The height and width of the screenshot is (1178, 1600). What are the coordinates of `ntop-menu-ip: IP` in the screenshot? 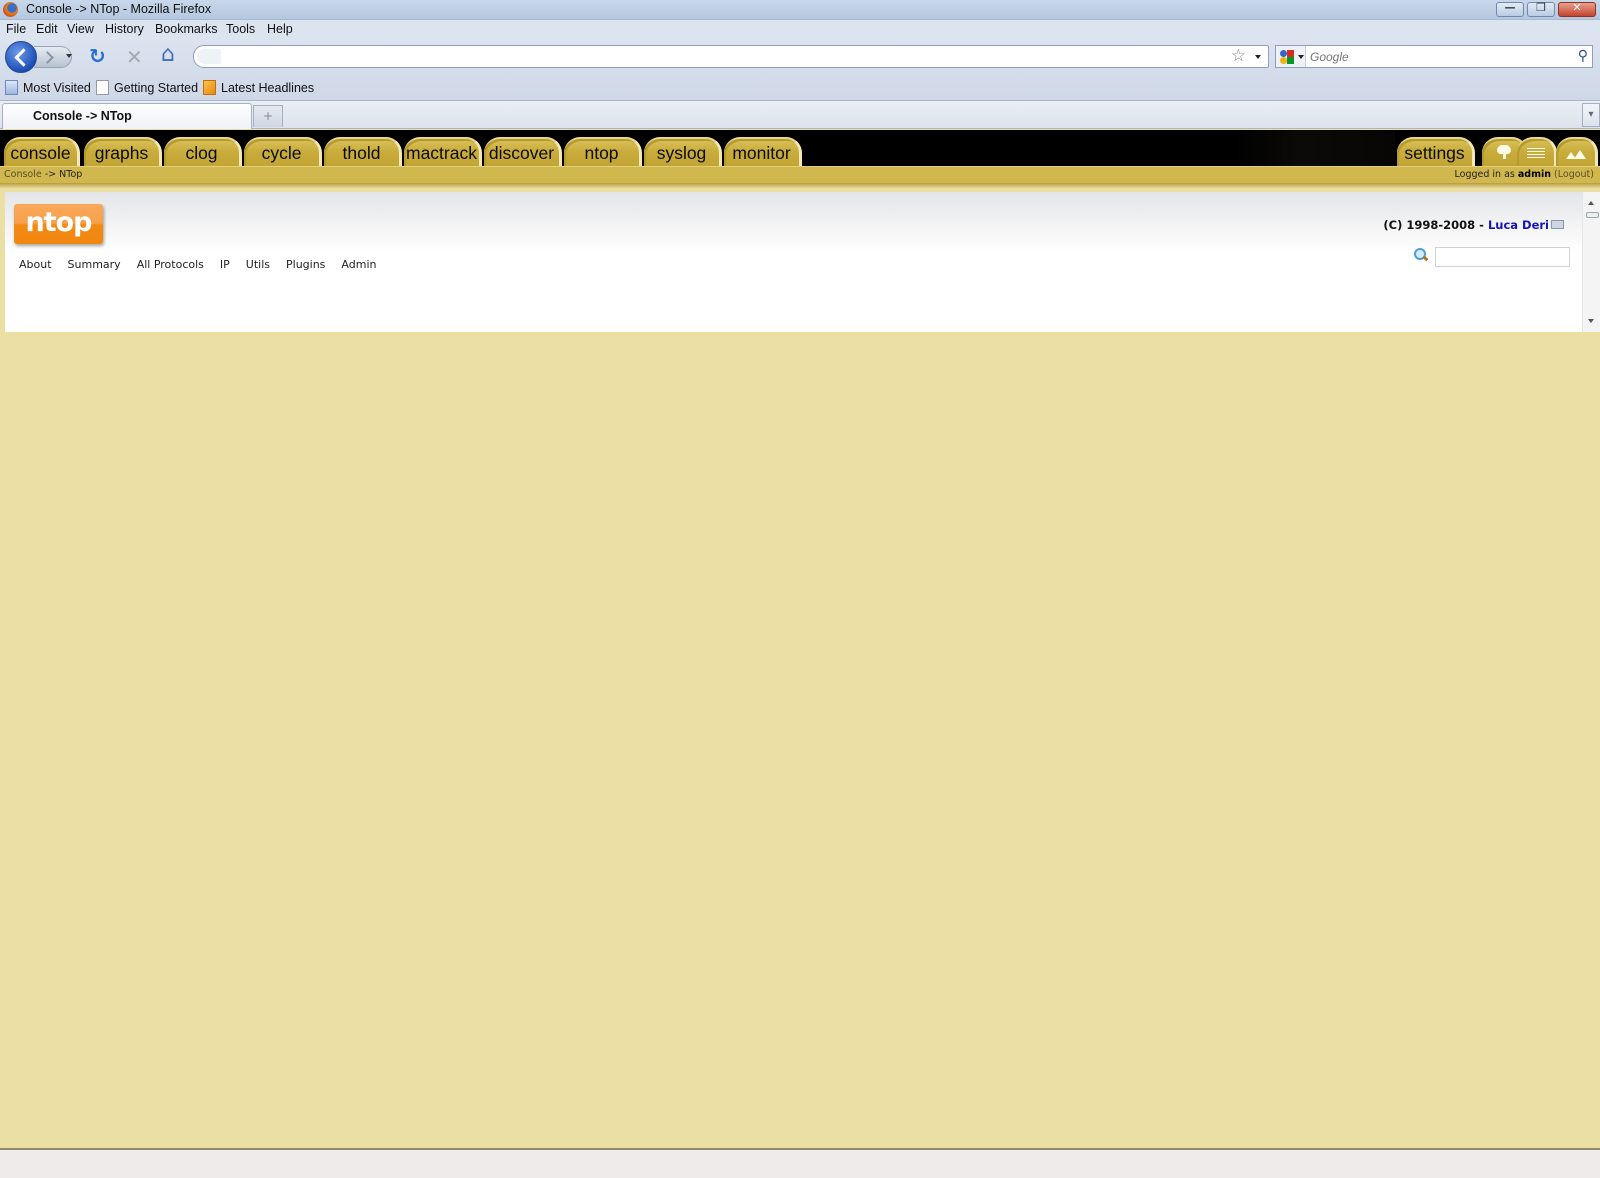 It's located at (225, 264).